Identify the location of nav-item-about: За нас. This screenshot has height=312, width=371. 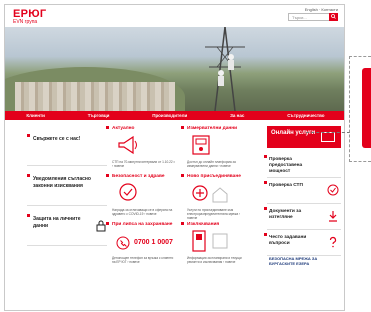
(237, 115).